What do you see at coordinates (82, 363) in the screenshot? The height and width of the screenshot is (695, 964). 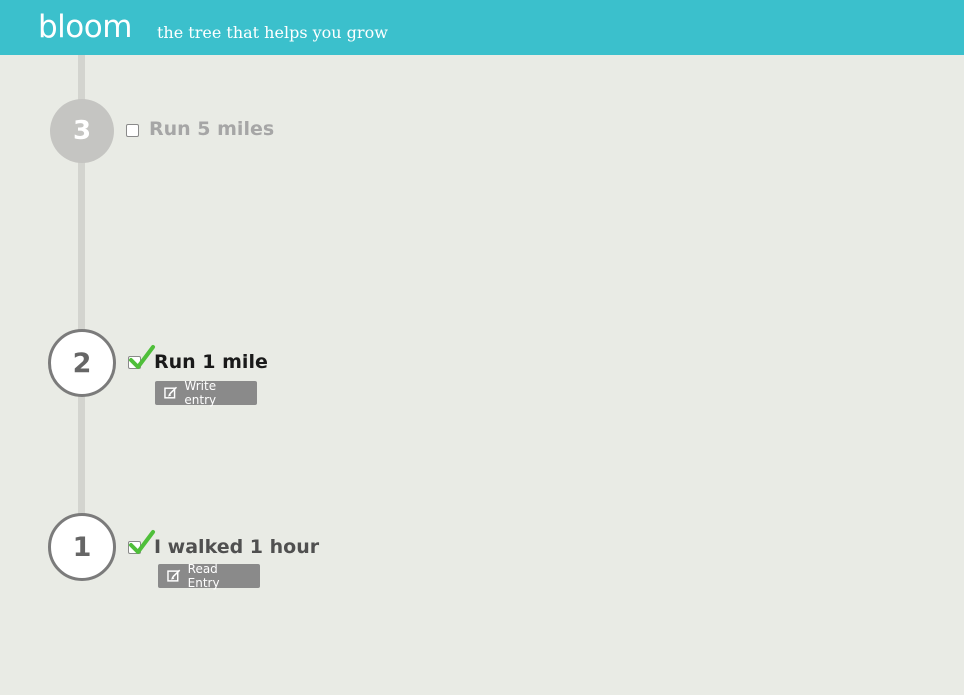 I see `goal-node-2: 2` at bounding box center [82, 363].